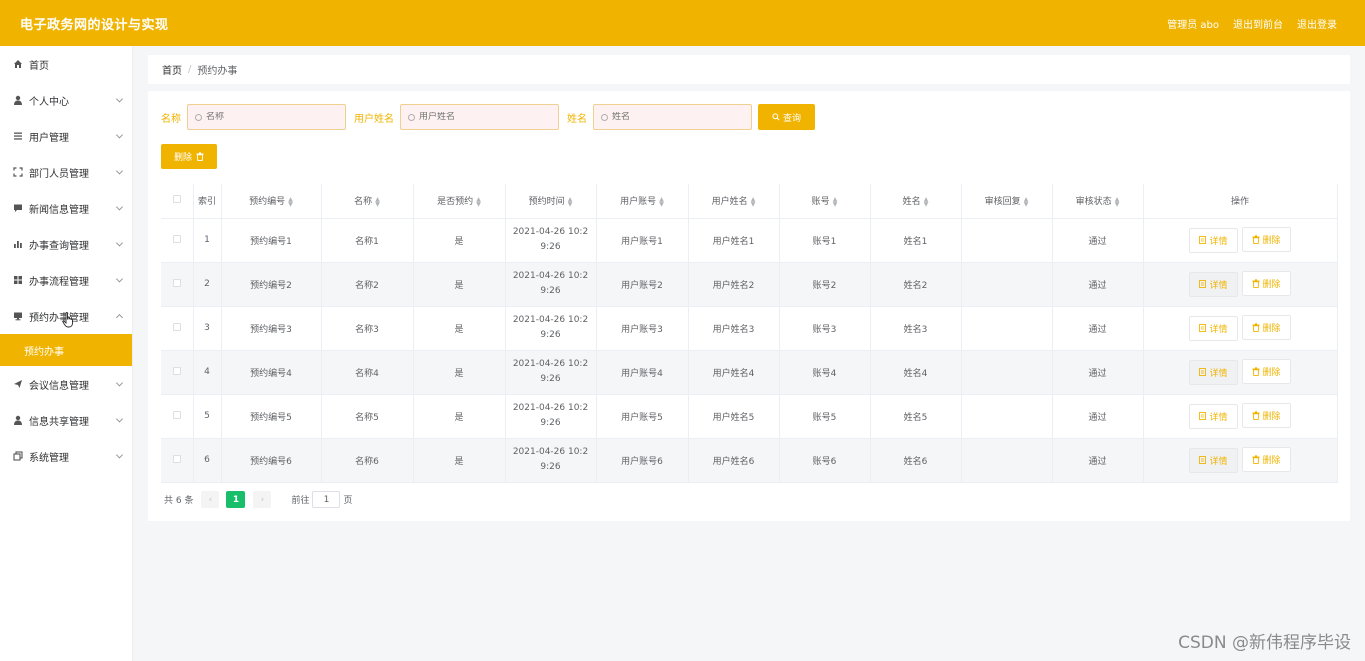 This screenshot has width=1365, height=661. What do you see at coordinates (786, 117) in the screenshot?
I see `query-button: 查询` at bounding box center [786, 117].